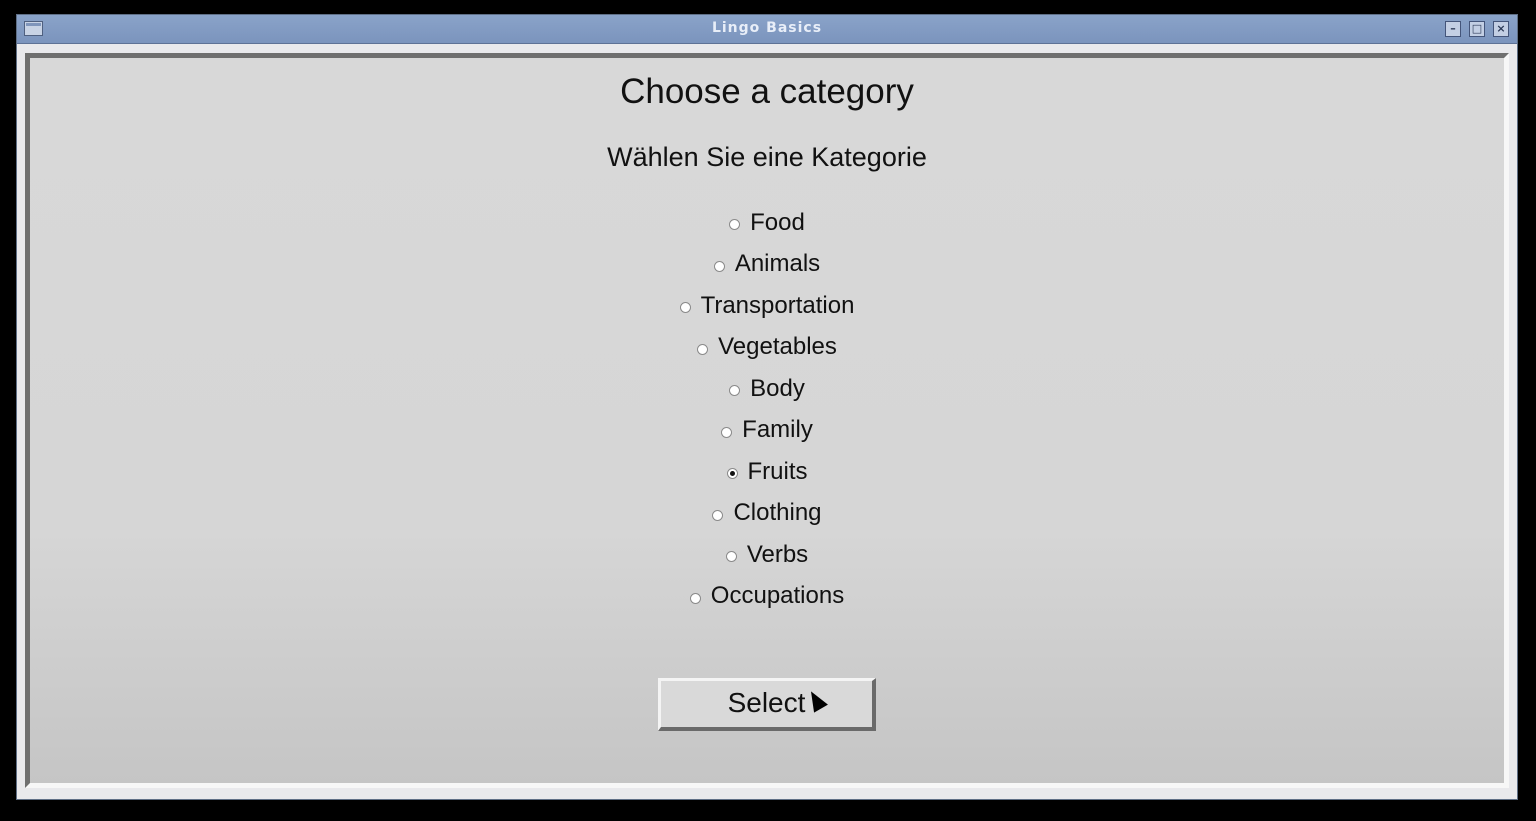 This screenshot has width=1536, height=821. Describe the element at coordinates (777, 471) in the screenshot. I see `category-label: Fruits` at that location.